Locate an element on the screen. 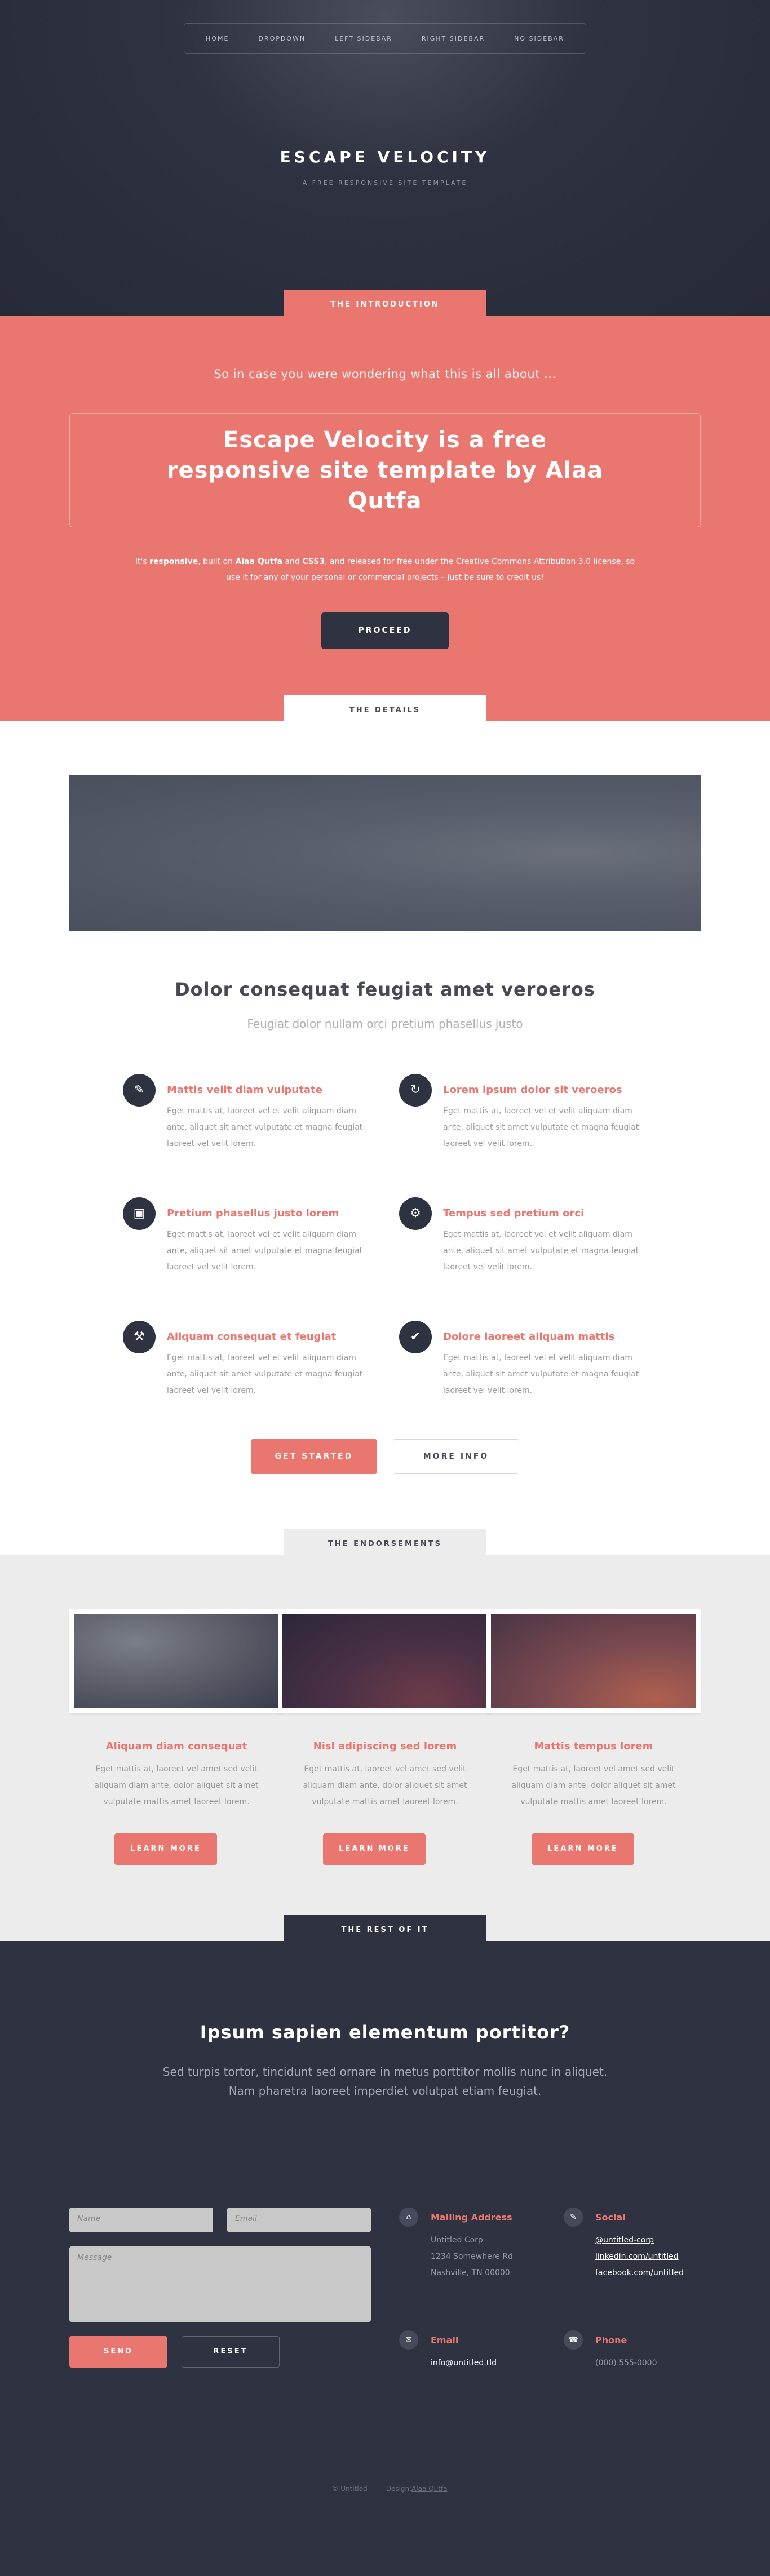  tab-introduction: THE INTRODUCTION is located at coordinates (385, 305).